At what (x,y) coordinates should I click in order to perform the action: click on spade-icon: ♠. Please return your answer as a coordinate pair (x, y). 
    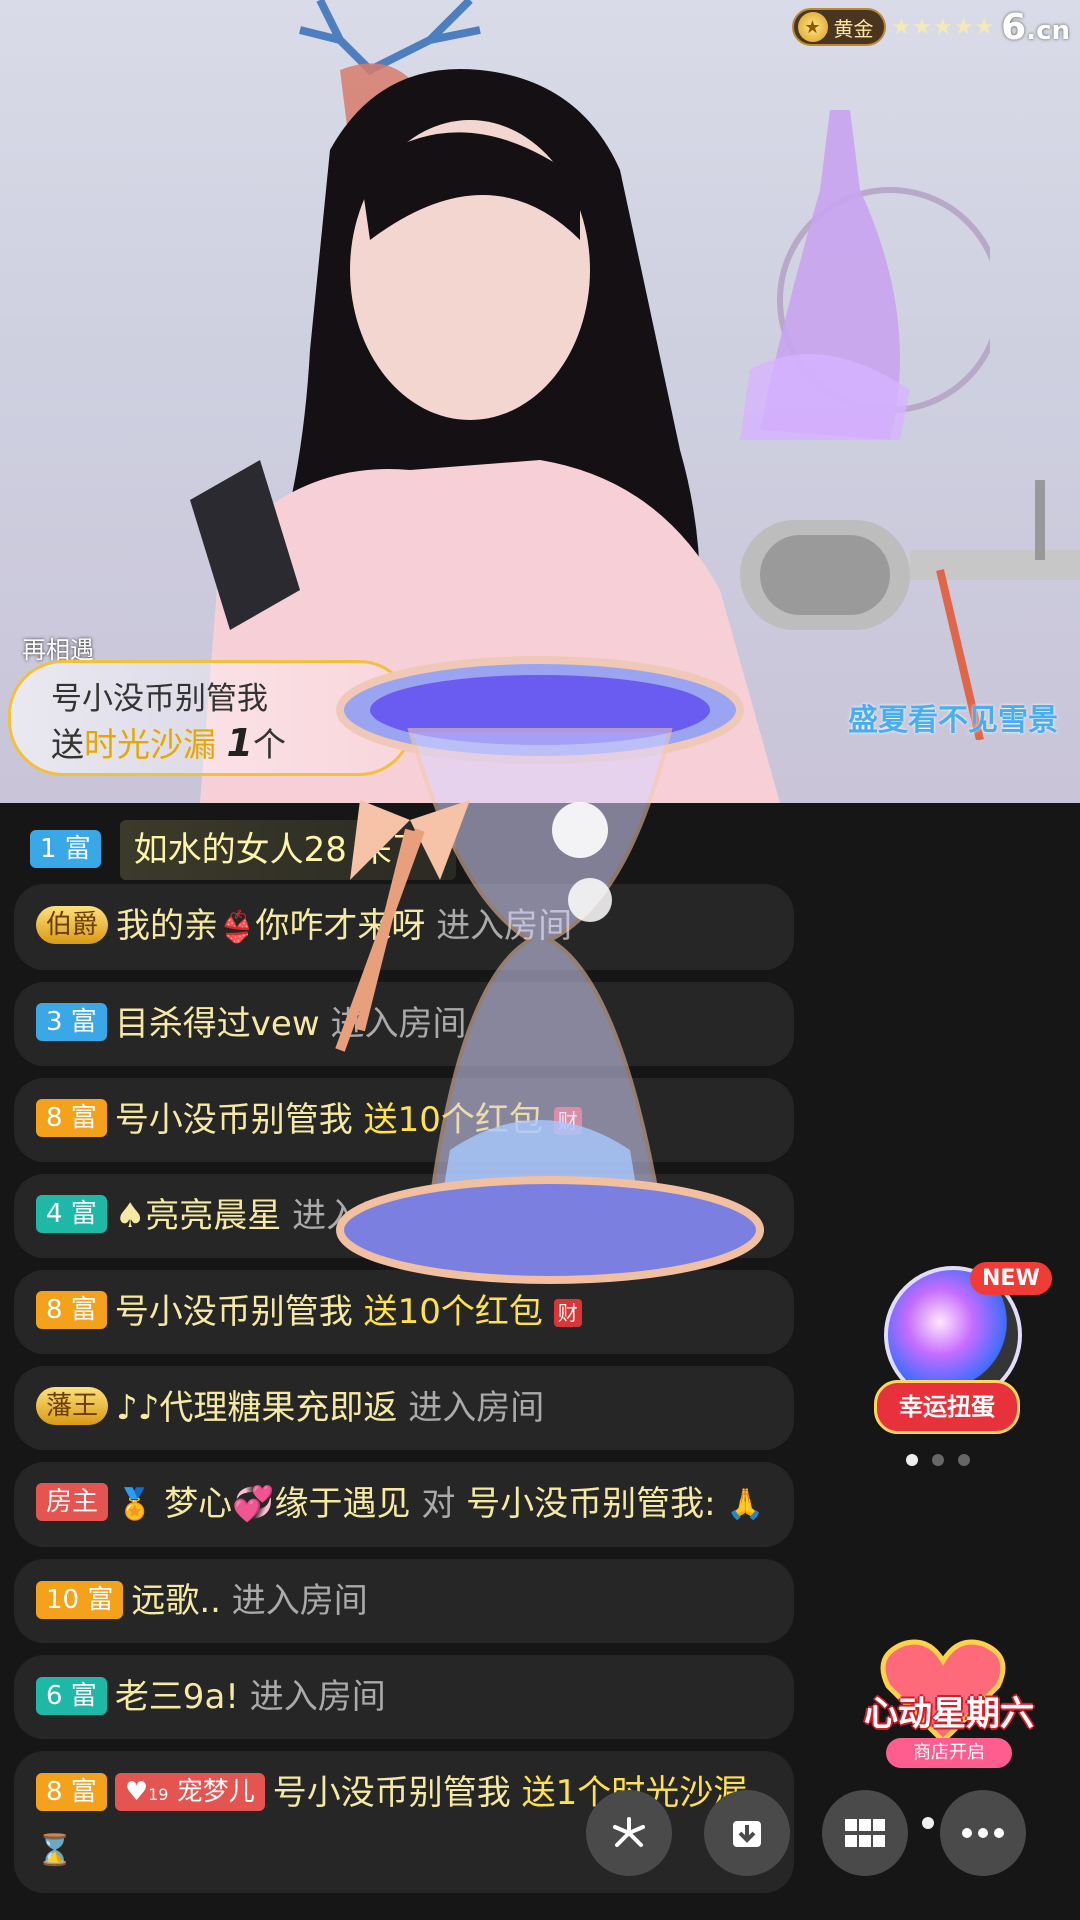
    Looking at the image, I should click on (130, 1215).